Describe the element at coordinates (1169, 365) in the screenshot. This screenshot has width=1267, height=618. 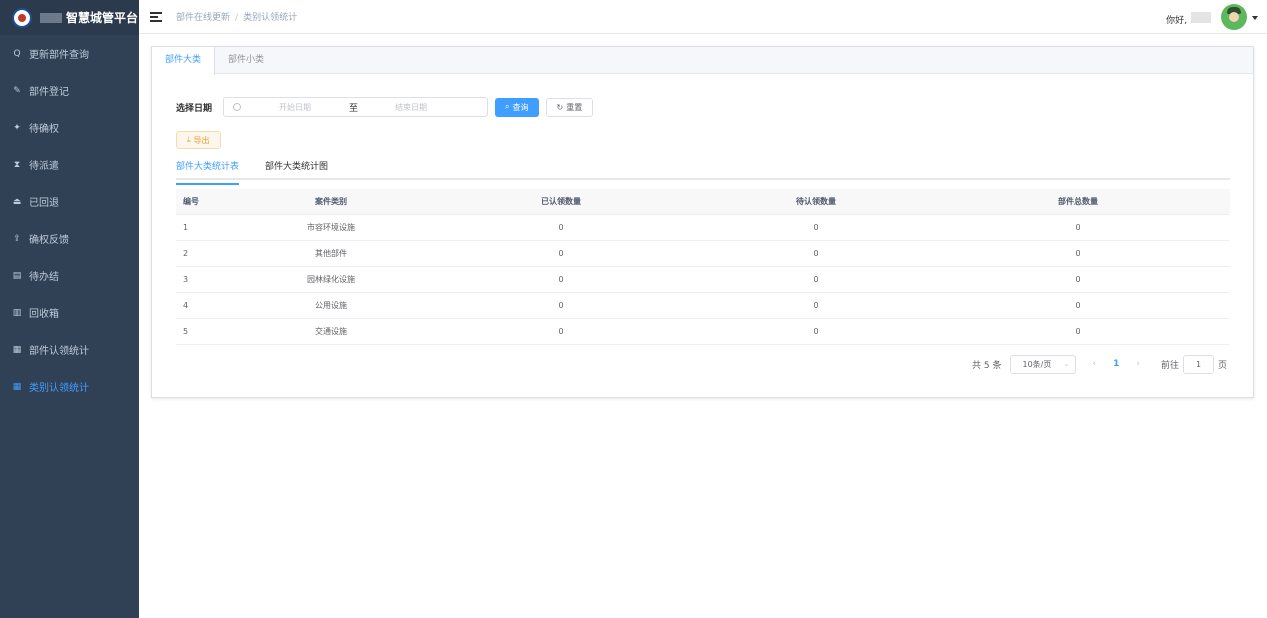
I see `goto-label: 前往` at that location.